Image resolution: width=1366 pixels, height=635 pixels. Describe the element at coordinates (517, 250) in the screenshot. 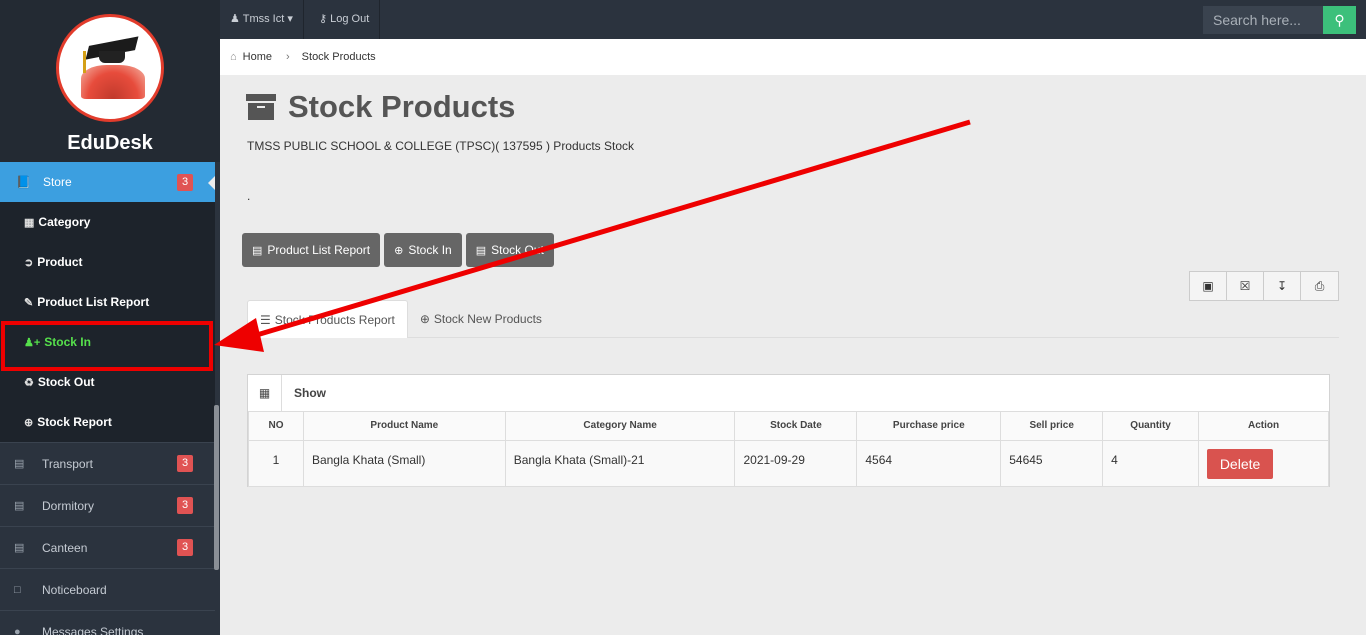

I see `button-label: Stock Out` at that location.